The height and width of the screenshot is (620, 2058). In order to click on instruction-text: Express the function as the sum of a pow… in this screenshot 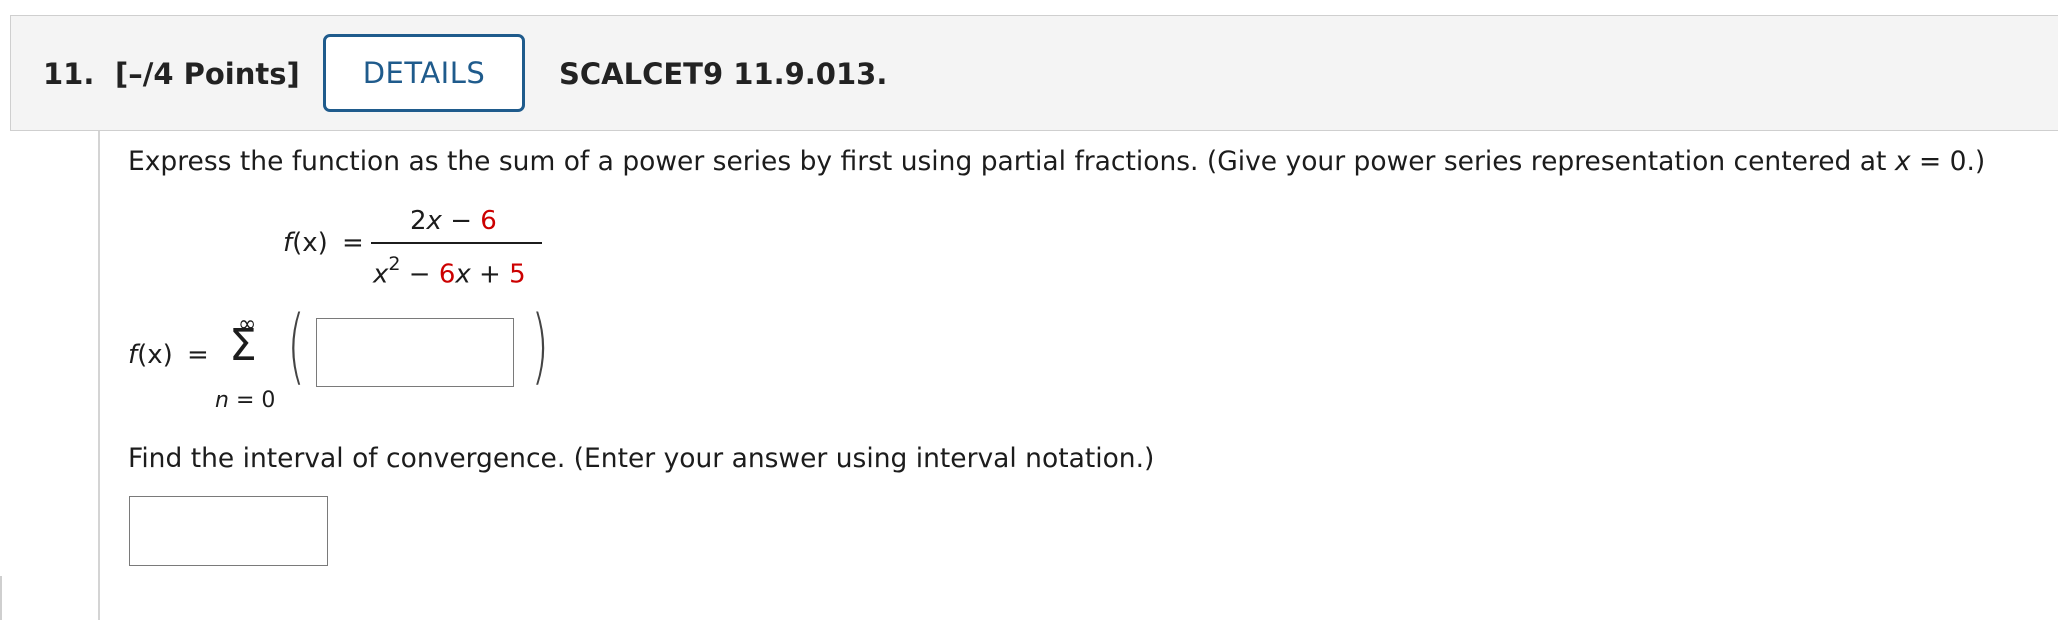, I will do `click(1057, 161)`.